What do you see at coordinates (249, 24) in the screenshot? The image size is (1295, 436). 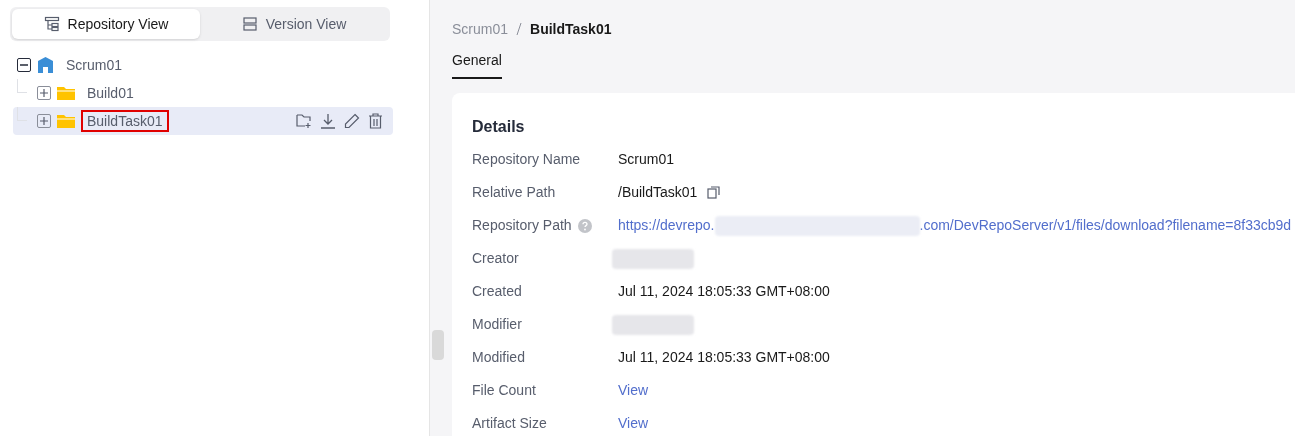 I see `layers-icon` at bounding box center [249, 24].